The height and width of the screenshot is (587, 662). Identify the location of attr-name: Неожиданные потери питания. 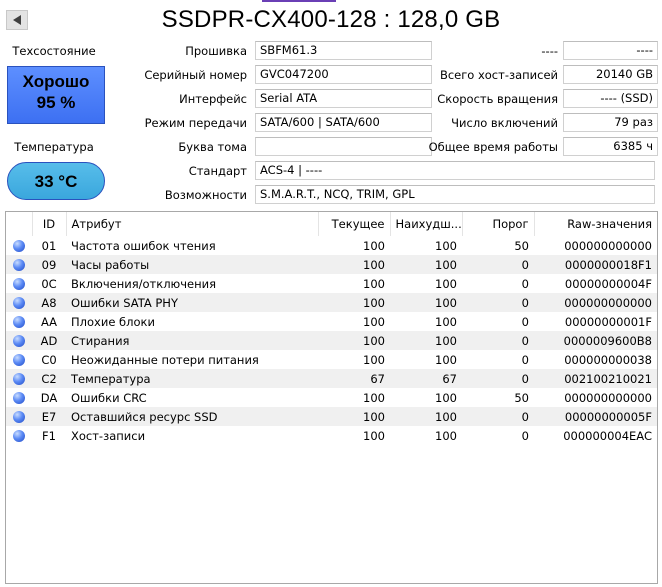
(165, 359).